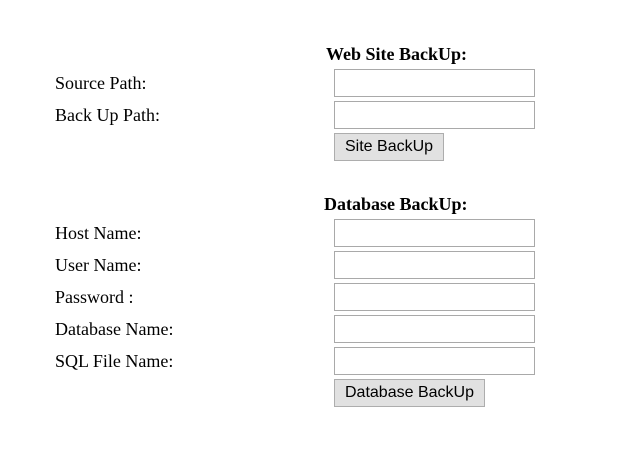  I want to click on site-backup-button: Site BackUp, so click(389, 147).